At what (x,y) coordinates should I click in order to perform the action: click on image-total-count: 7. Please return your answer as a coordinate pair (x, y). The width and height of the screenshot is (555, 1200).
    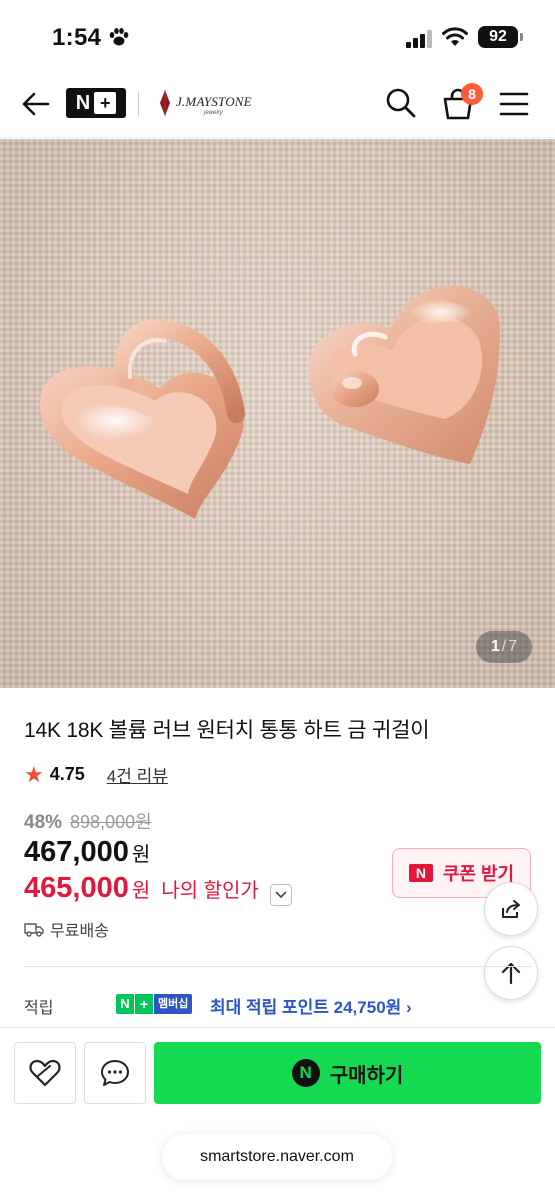
    Looking at the image, I should click on (513, 646).